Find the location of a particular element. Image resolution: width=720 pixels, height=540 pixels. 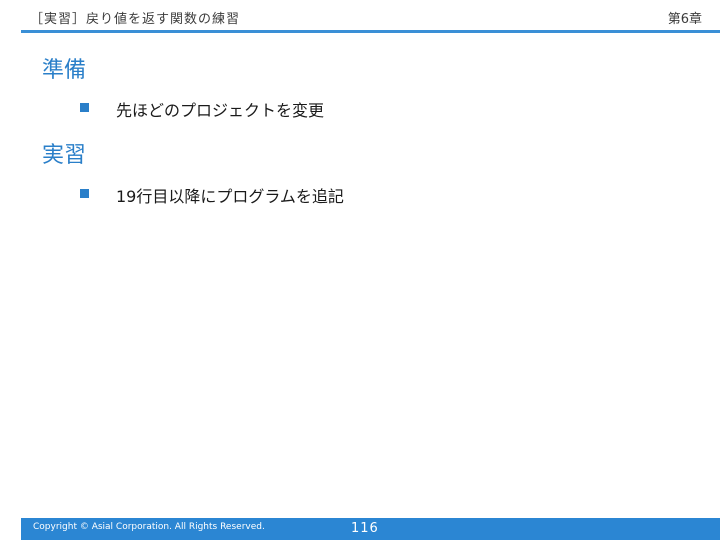

bullet-text-preparation: 先ほどのプロジェクトを変更 is located at coordinates (220, 110).